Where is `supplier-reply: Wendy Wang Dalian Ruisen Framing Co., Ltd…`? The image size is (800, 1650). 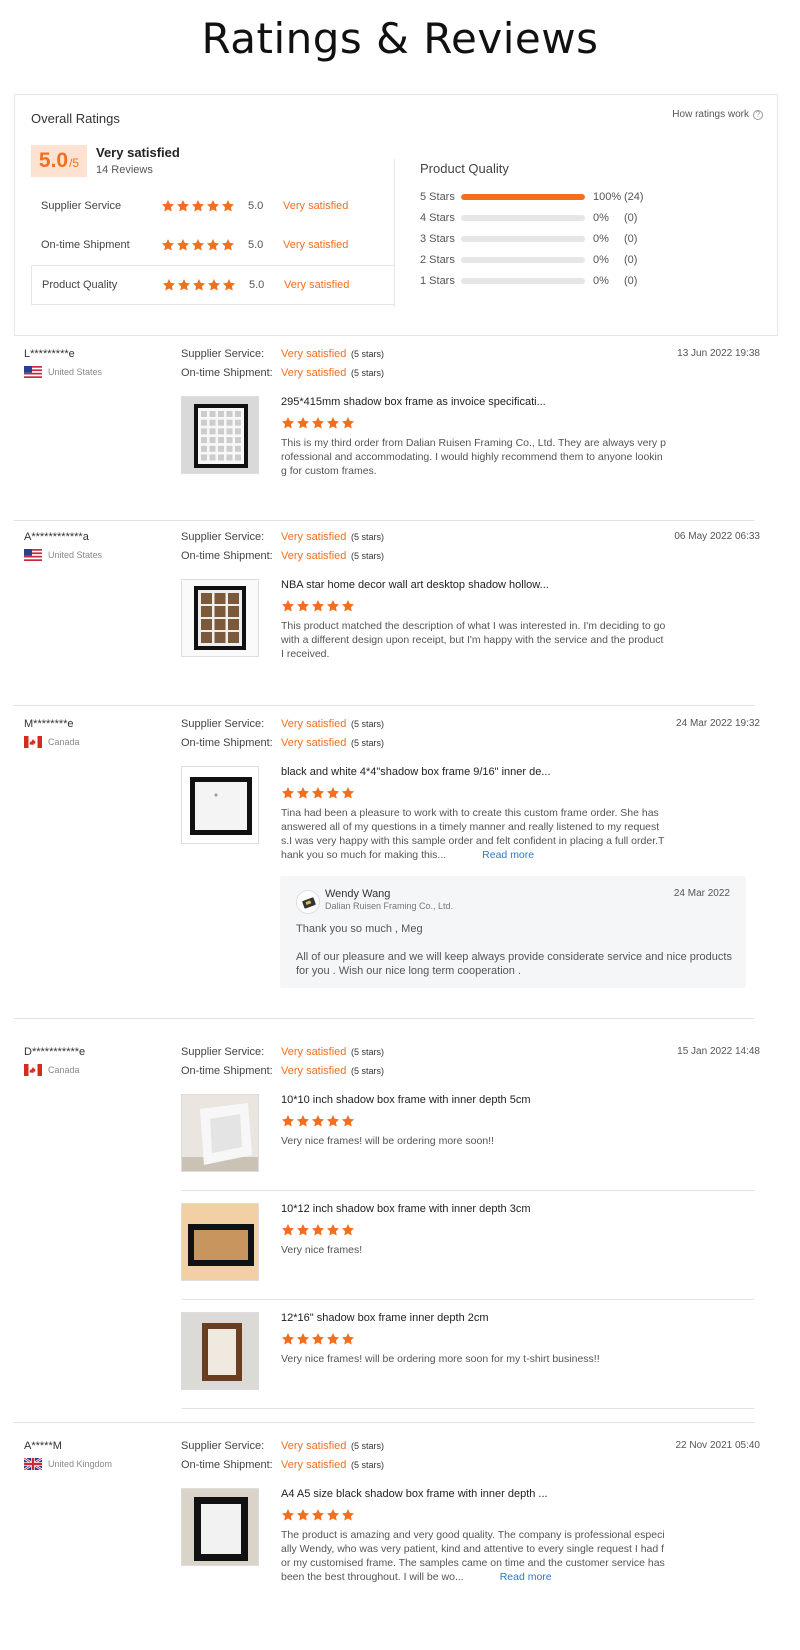 supplier-reply: Wendy Wang Dalian Ruisen Framing Co., Ltd… is located at coordinates (513, 932).